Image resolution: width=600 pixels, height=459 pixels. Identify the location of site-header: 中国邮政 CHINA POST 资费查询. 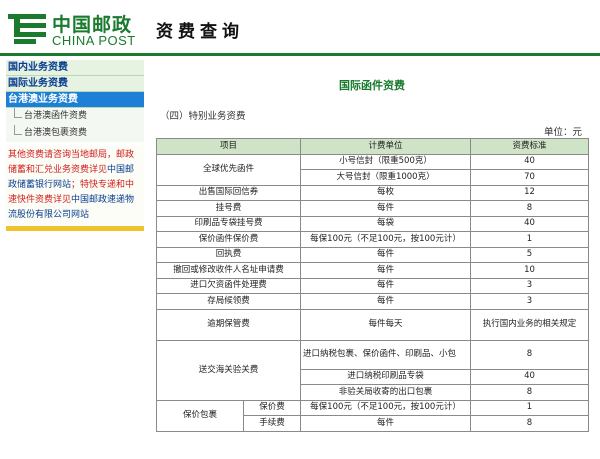
(300, 28).